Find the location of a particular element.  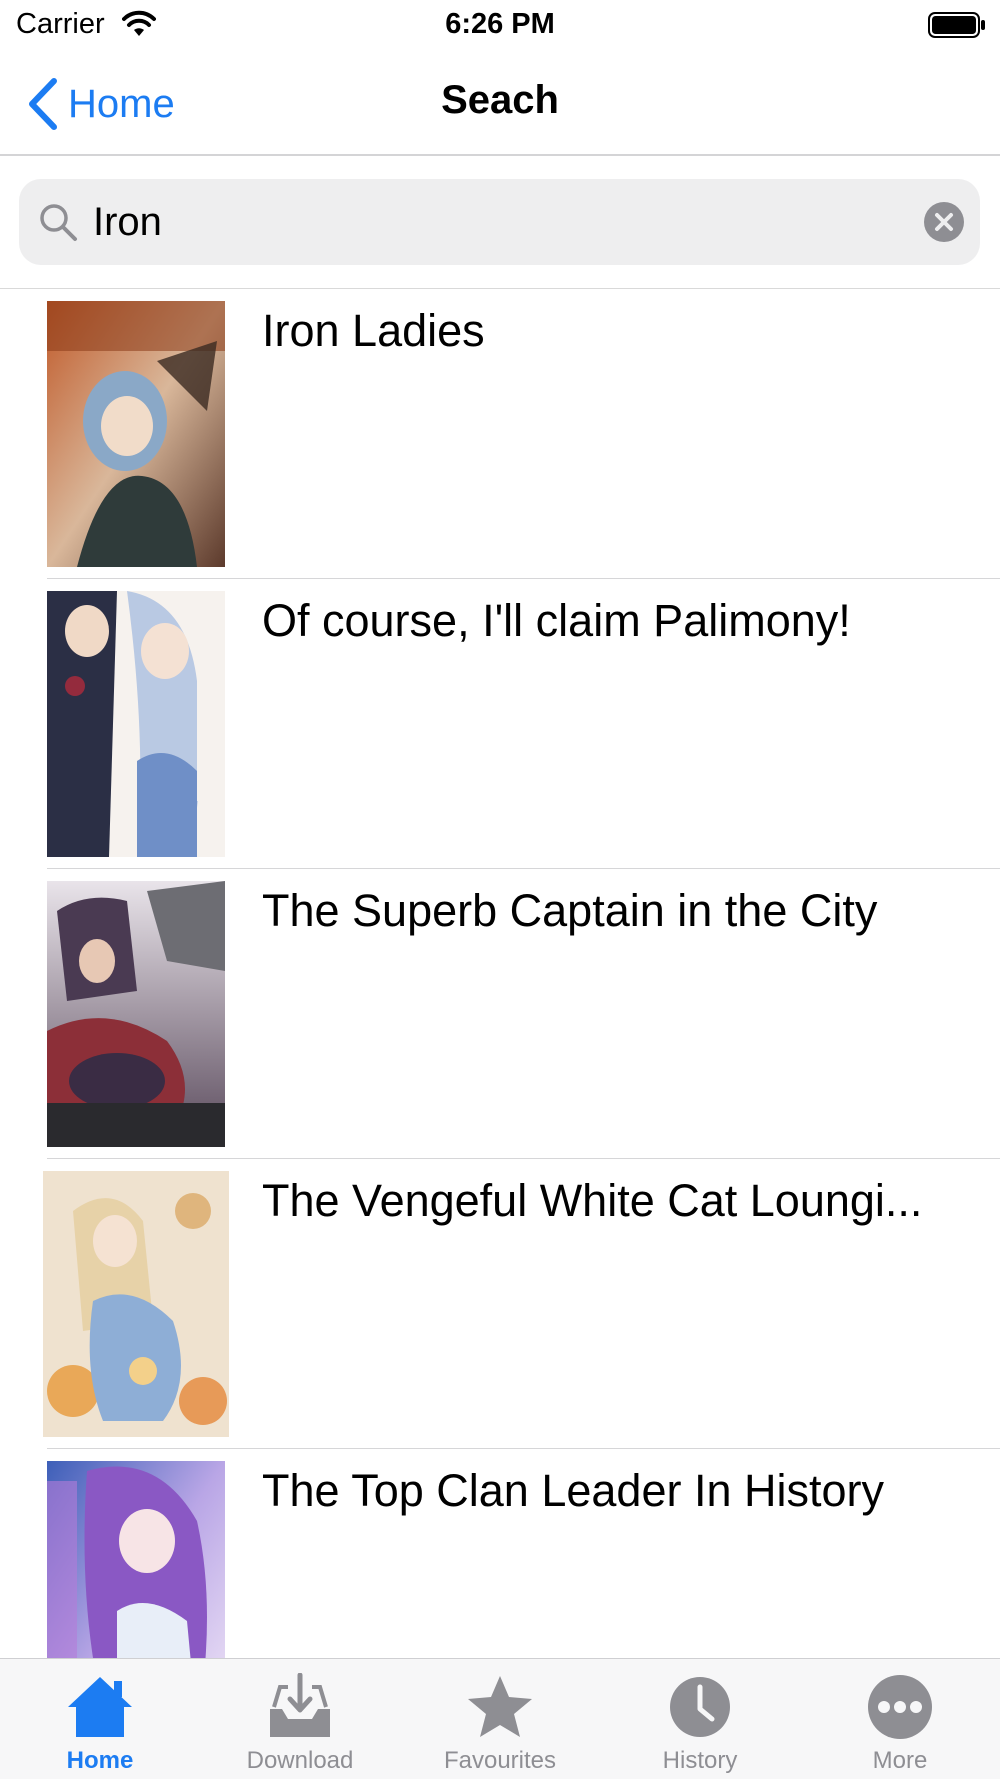

result-title: The Superb Captain in the City is located at coordinates (570, 910).